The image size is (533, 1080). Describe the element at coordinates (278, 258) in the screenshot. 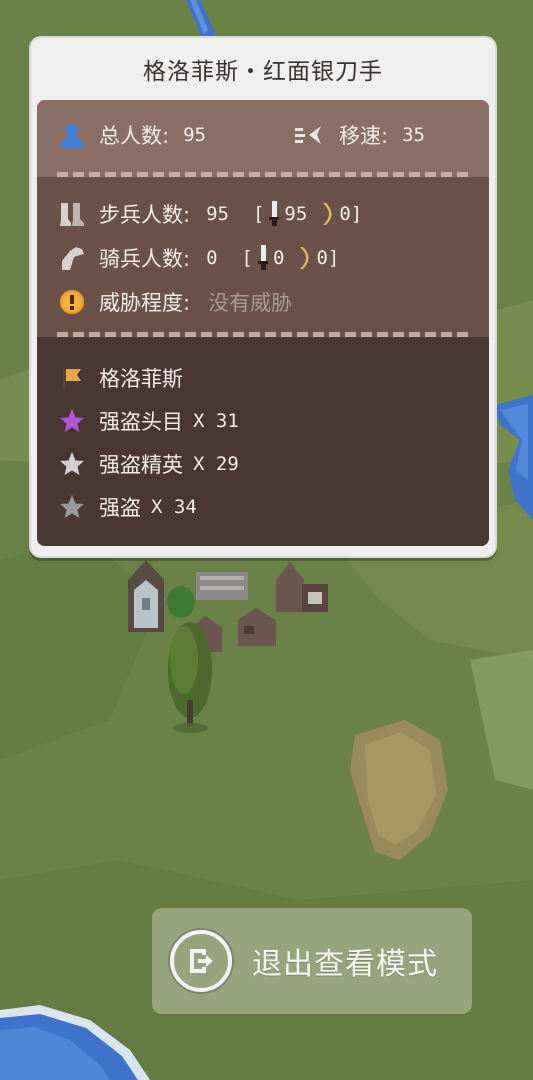

I see `cavalry-melee-value: 0` at that location.